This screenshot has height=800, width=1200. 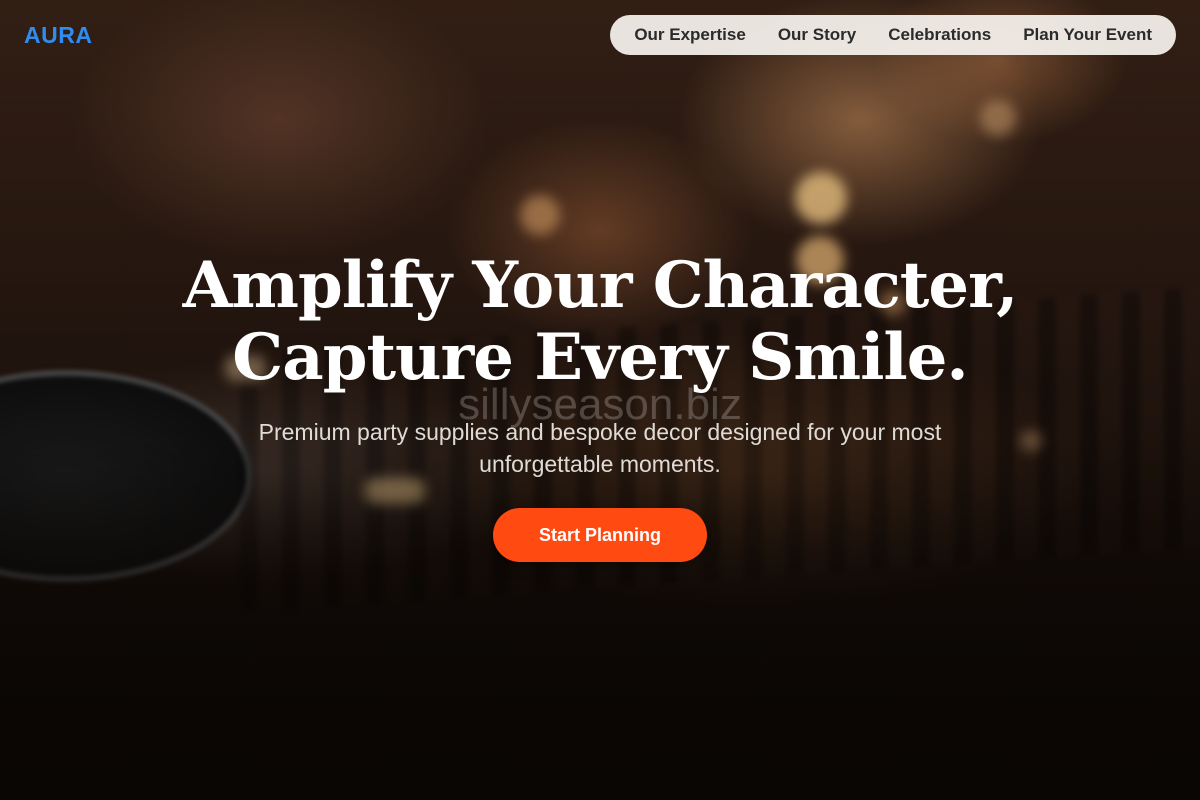 I want to click on logo-link: AURA, so click(x=58, y=35).